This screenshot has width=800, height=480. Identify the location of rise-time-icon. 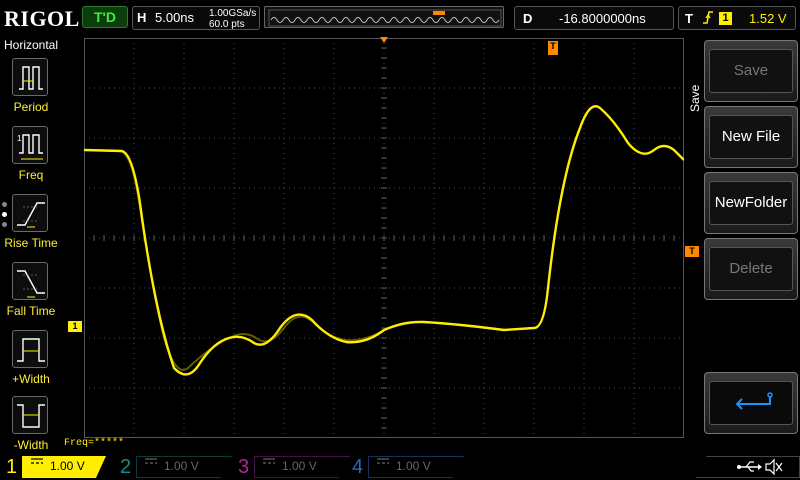
(30, 213).